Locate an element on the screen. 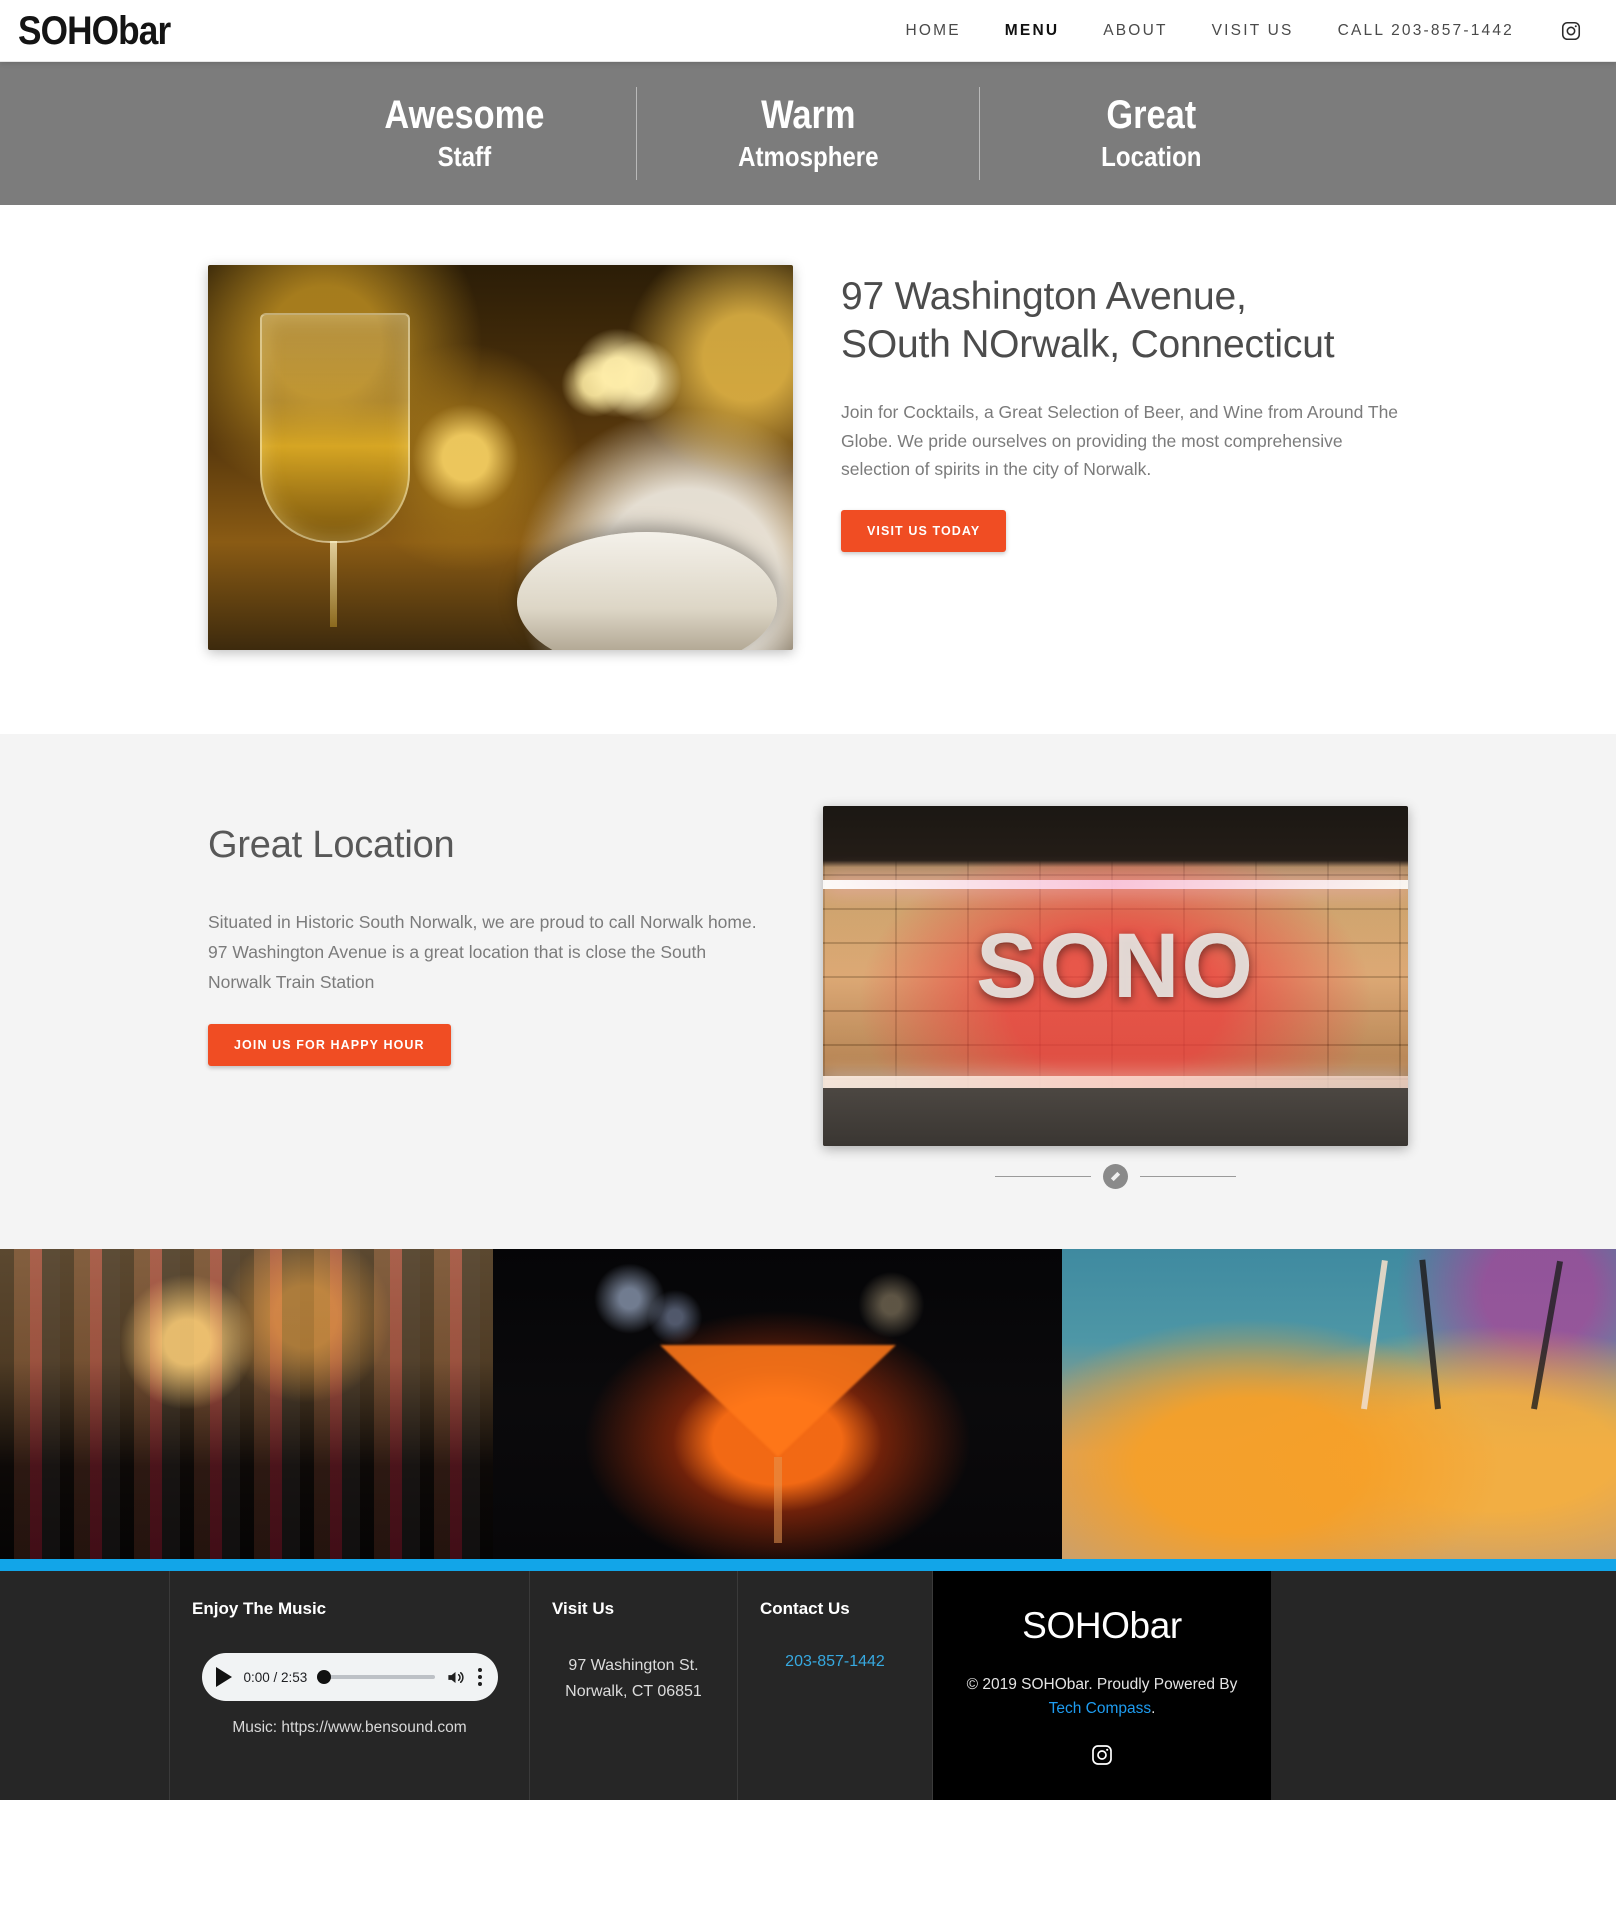 This screenshot has height=1929, width=1616. site-brand-logo: SOHObar is located at coordinates (94, 31).